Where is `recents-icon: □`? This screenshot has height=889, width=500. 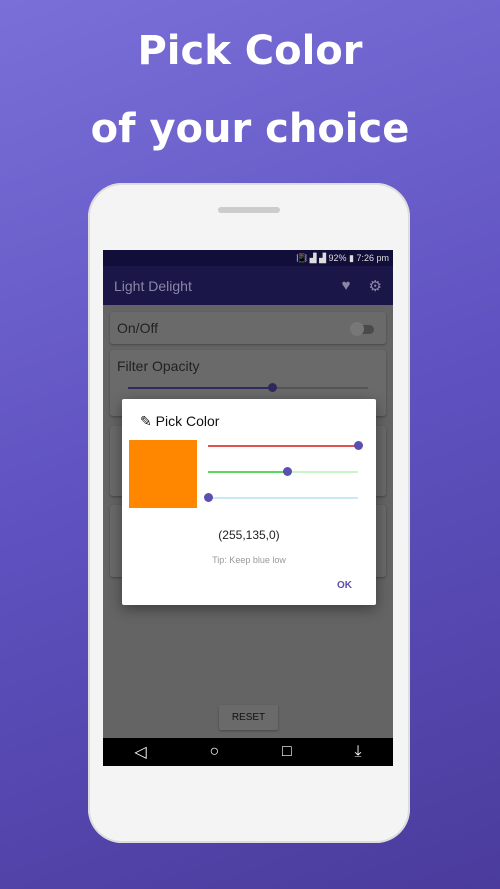
recents-icon: □ is located at coordinates (287, 752).